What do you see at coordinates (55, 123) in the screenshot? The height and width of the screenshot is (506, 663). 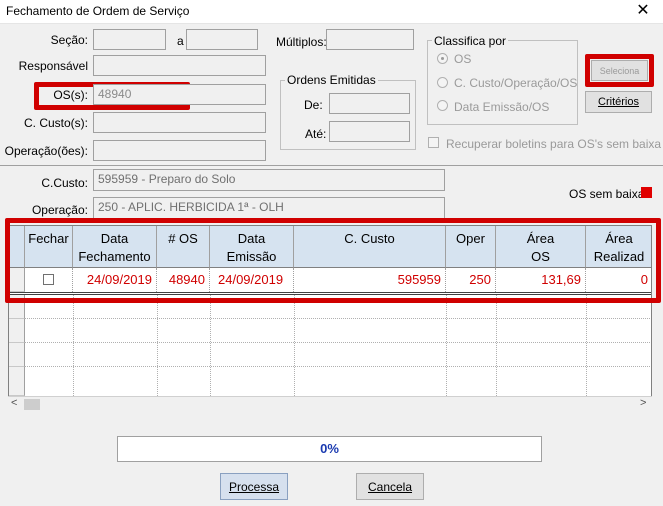 I see `ccusto-label: C. Custo(s):` at bounding box center [55, 123].